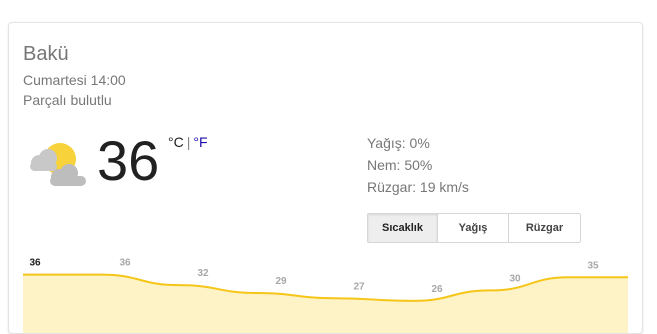 The image size is (657, 334). What do you see at coordinates (403, 228) in the screenshot?
I see `tab-temperature: Sıcaklık` at bounding box center [403, 228].